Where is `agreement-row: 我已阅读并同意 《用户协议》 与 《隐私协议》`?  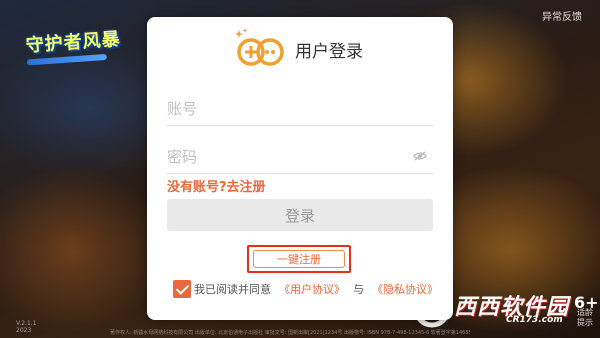
agreement-row: 我已阅读并同意 《用户协议》 与 《隐私协议》 is located at coordinates (305, 289).